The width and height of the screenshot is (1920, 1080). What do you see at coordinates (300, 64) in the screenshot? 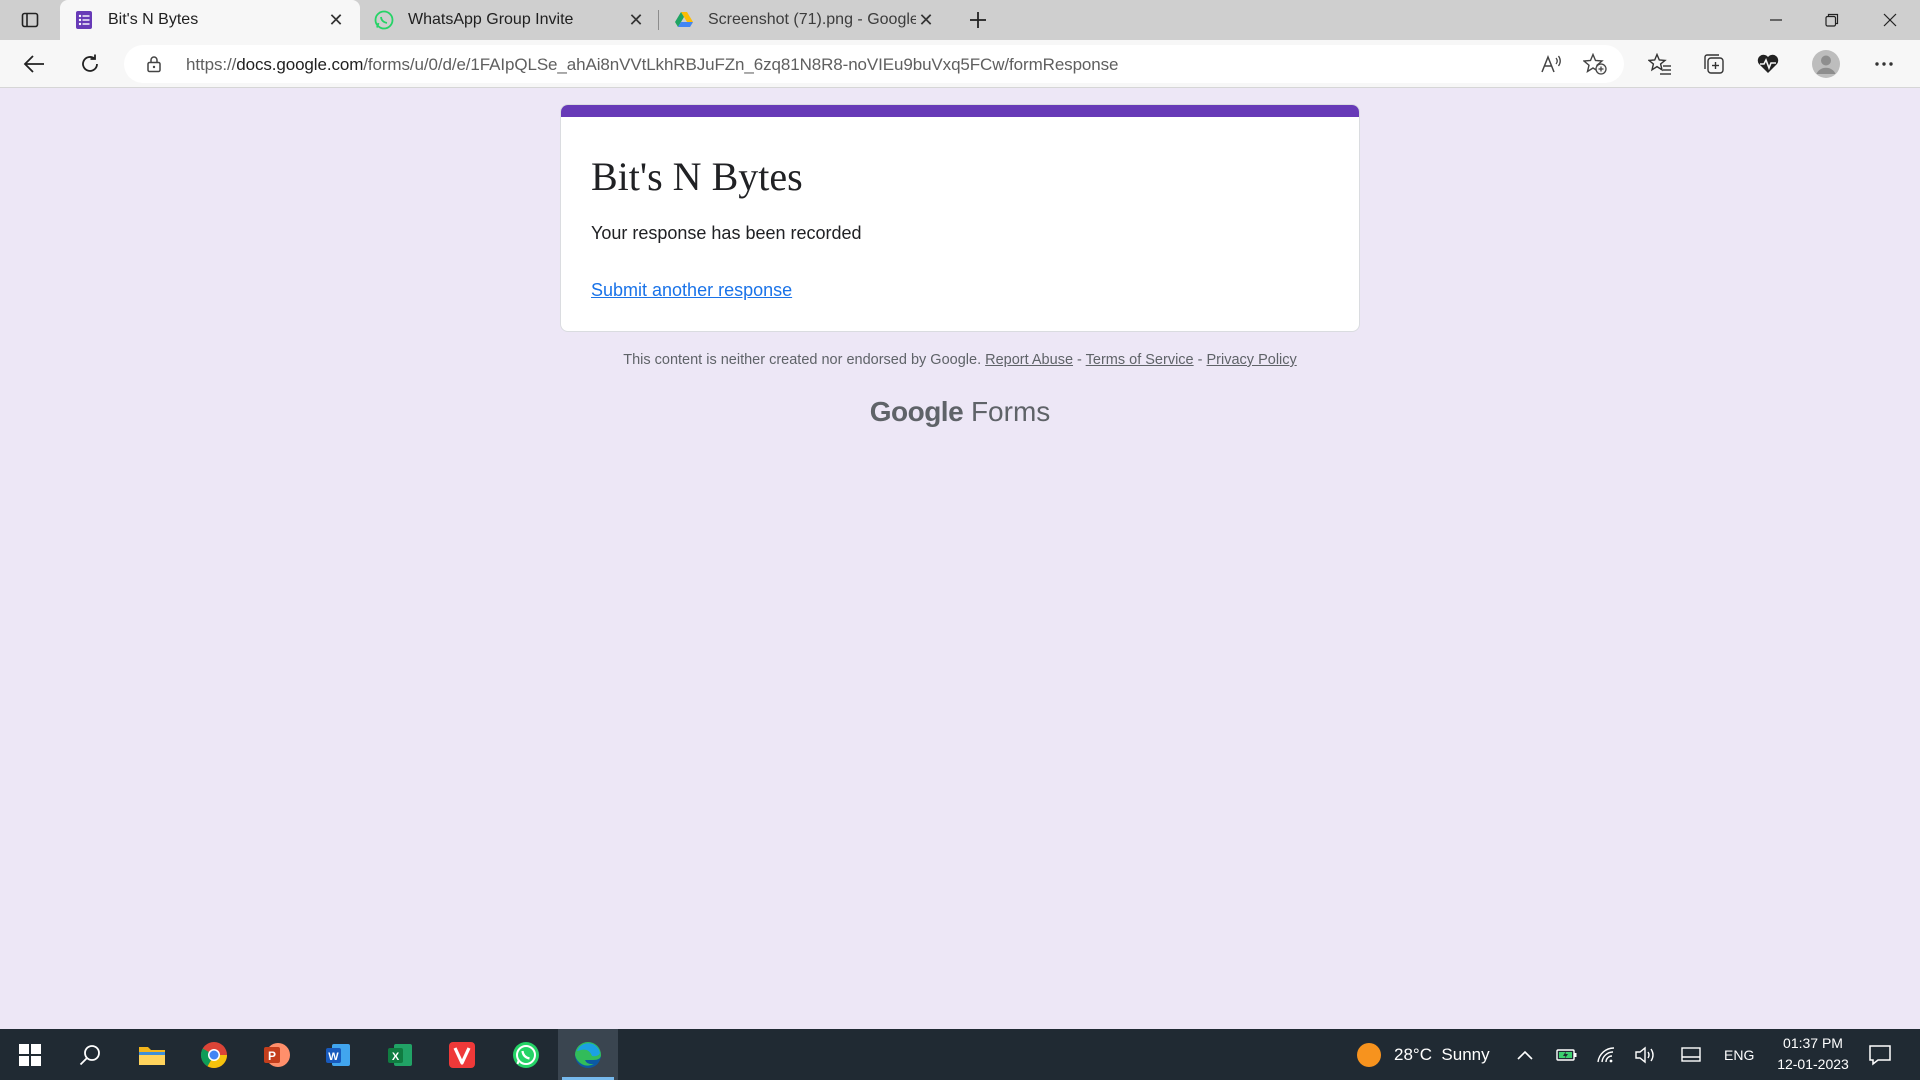
I see `url-host: docs.google.com` at bounding box center [300, 64].